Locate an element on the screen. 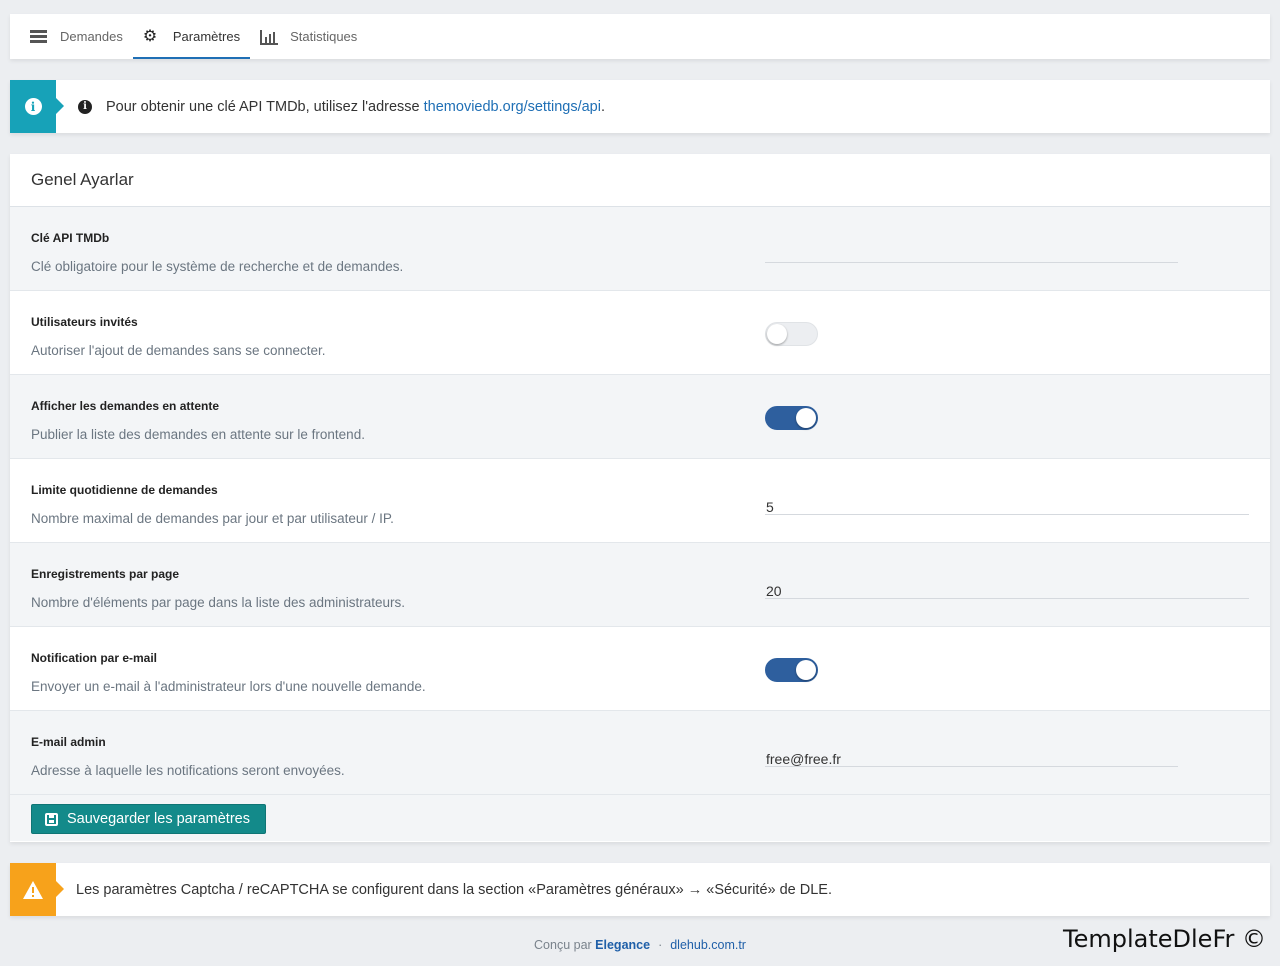 Image resolution: width=1280 pixels, height=966 pixels. setting-label: Clé API TMDb is located at coordinates (70, 238).